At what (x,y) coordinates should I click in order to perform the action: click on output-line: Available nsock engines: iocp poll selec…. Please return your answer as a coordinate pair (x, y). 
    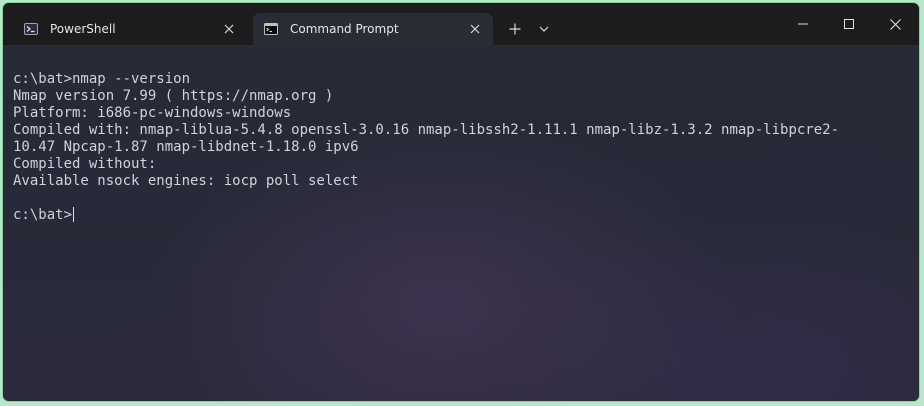
    Looking at the image, I should click on (186, 181).